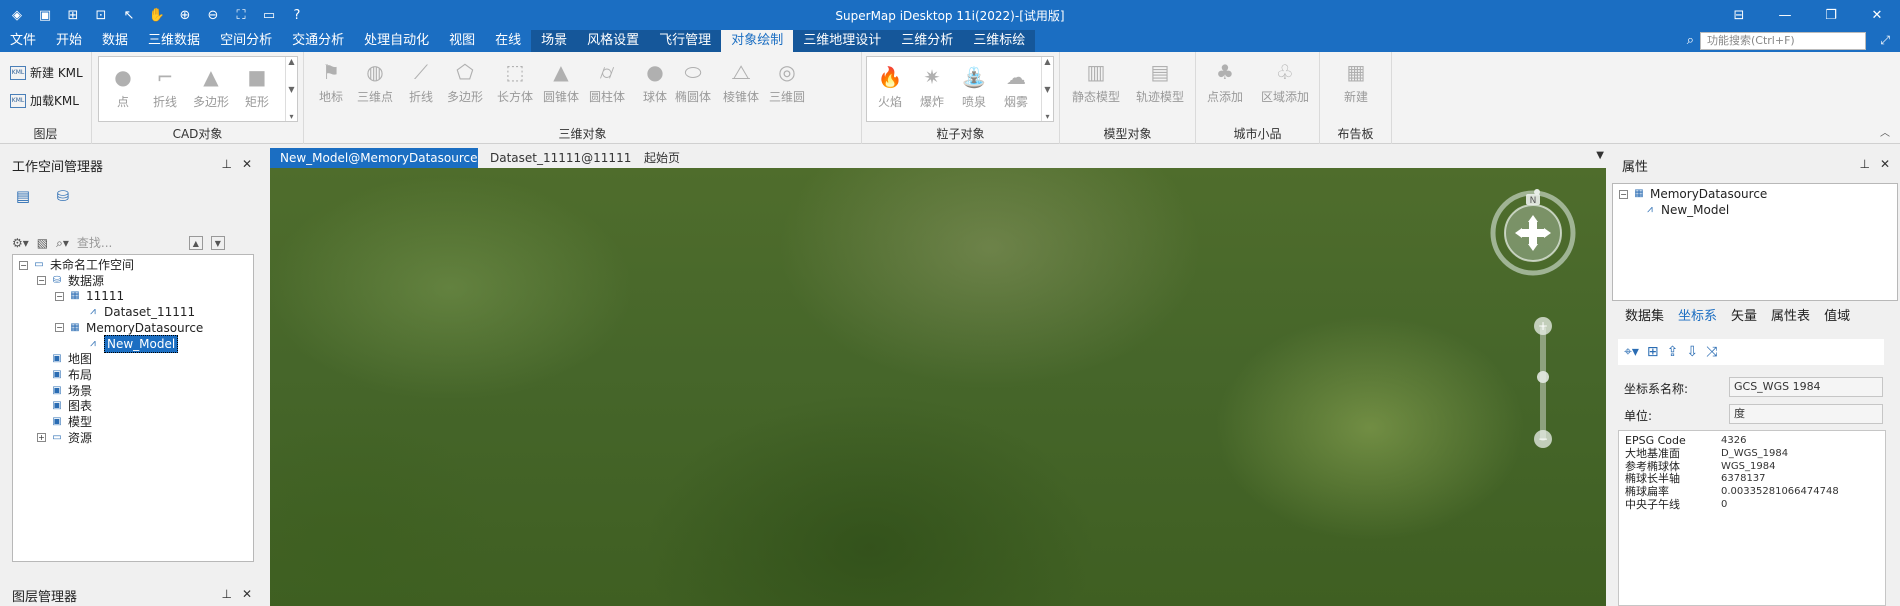 This screenshot has width=1900, height=606. What do you see at coordinates (62, 243) in the screenshot?
I see `find-icon: ⌕▾` at bounding box center [62, 243].